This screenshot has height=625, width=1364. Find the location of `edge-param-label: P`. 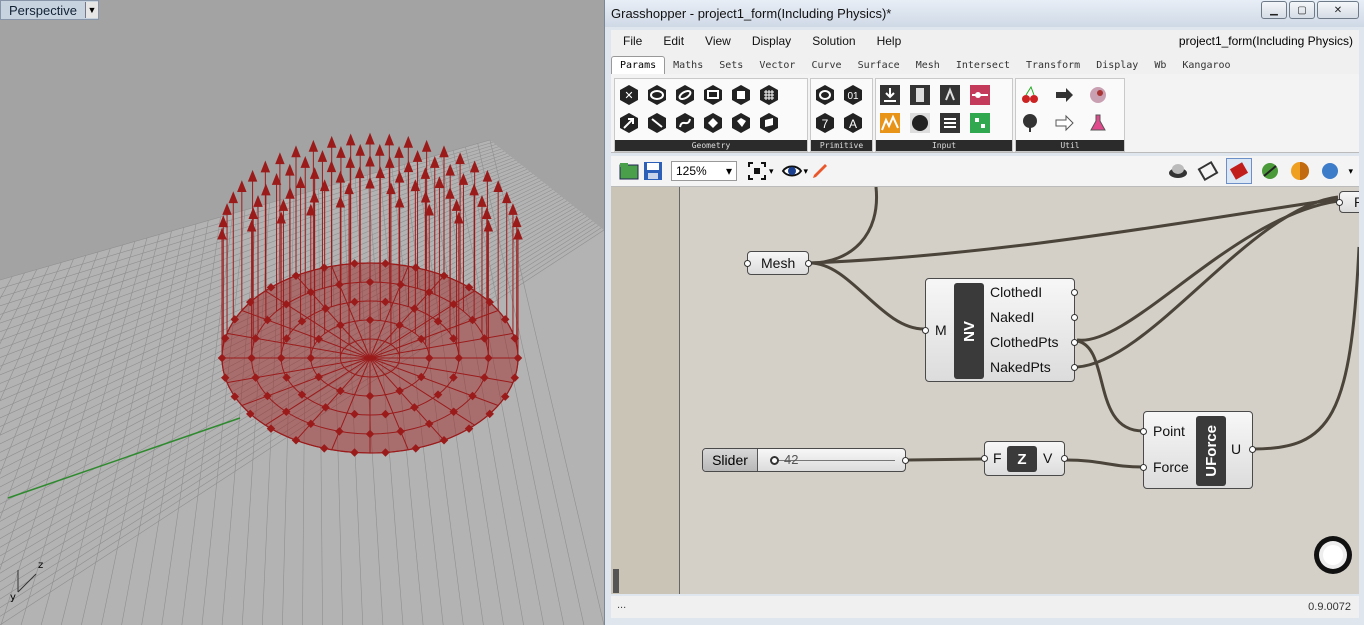

edge-param-label: P is located at coordinates (1356, 202).